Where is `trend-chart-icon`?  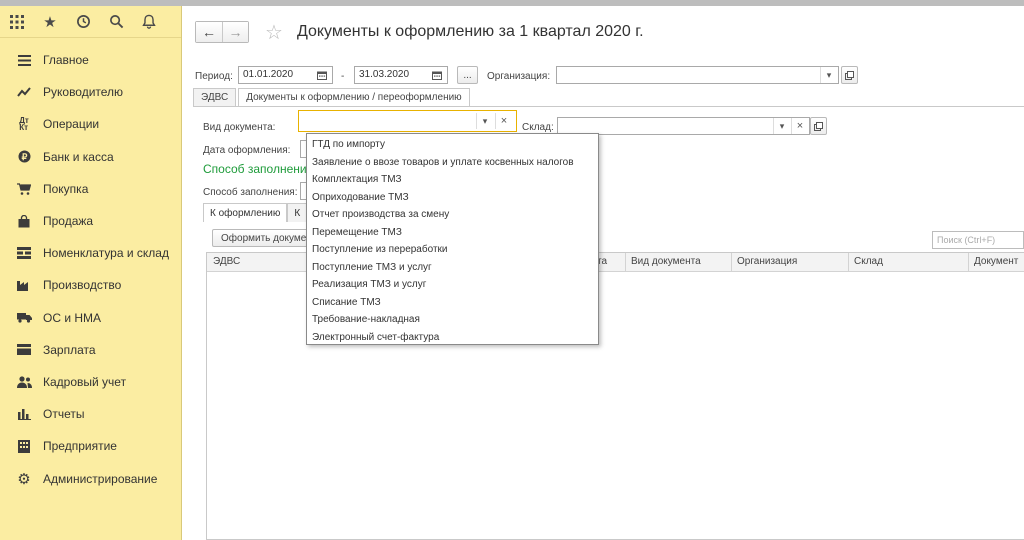
trend-chart-icon is located at coordinates (24, 92).